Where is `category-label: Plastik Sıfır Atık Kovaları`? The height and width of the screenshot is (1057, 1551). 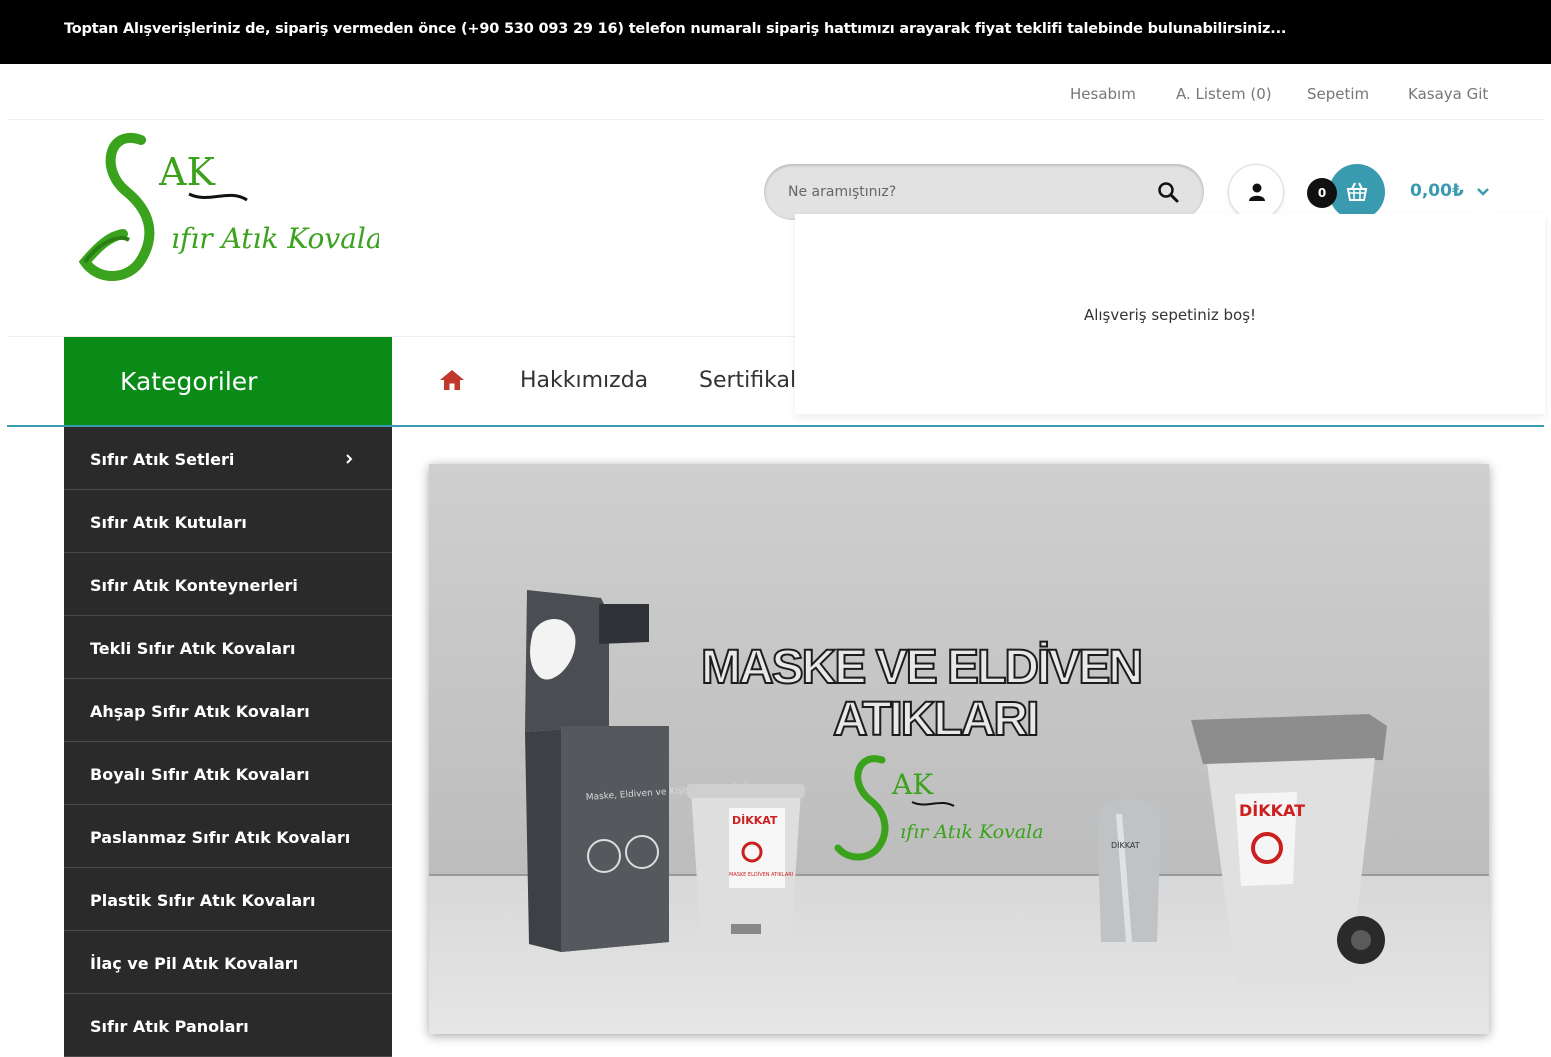
category-label: Plastik Sıfır Atık Kovaları is located at coordinates (203, 900).